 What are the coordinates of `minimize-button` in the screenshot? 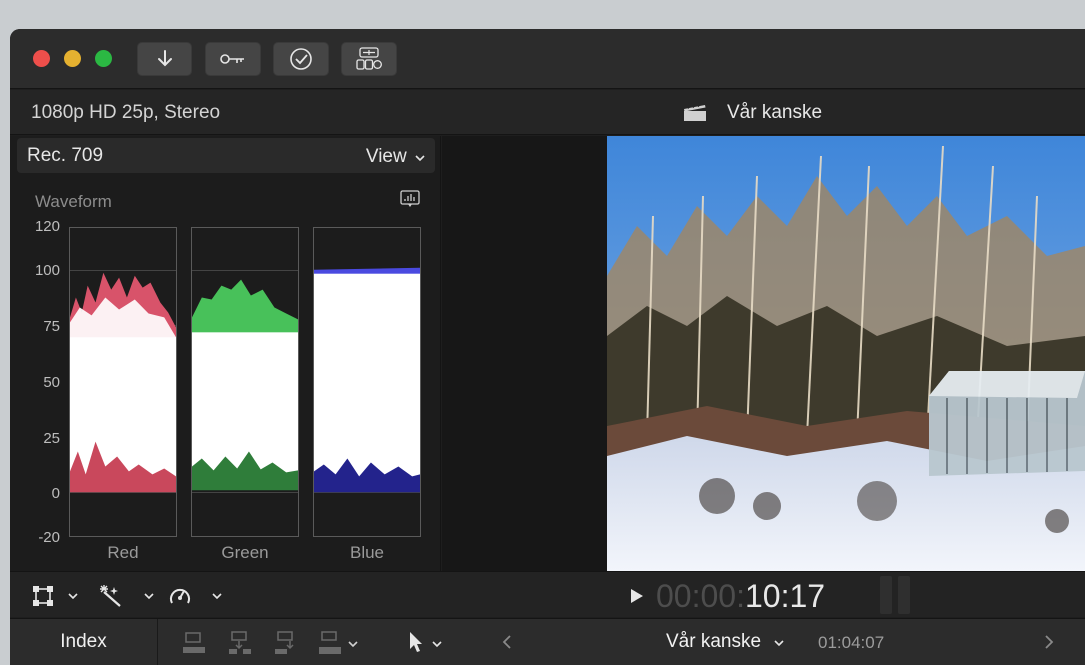 It's located at (72, 58).